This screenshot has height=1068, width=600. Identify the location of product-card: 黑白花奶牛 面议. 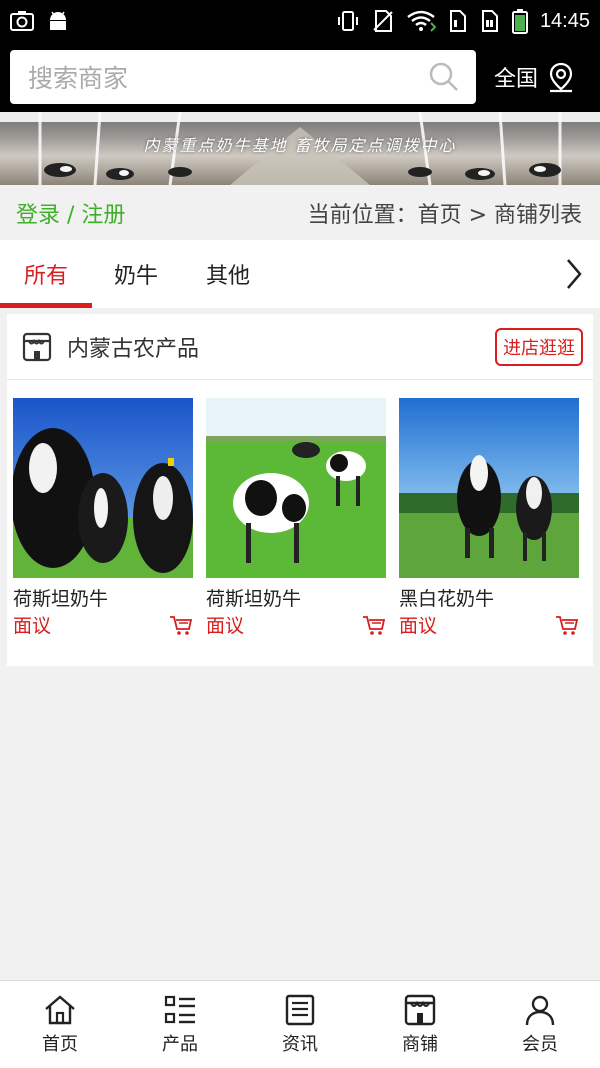
(489, 518).